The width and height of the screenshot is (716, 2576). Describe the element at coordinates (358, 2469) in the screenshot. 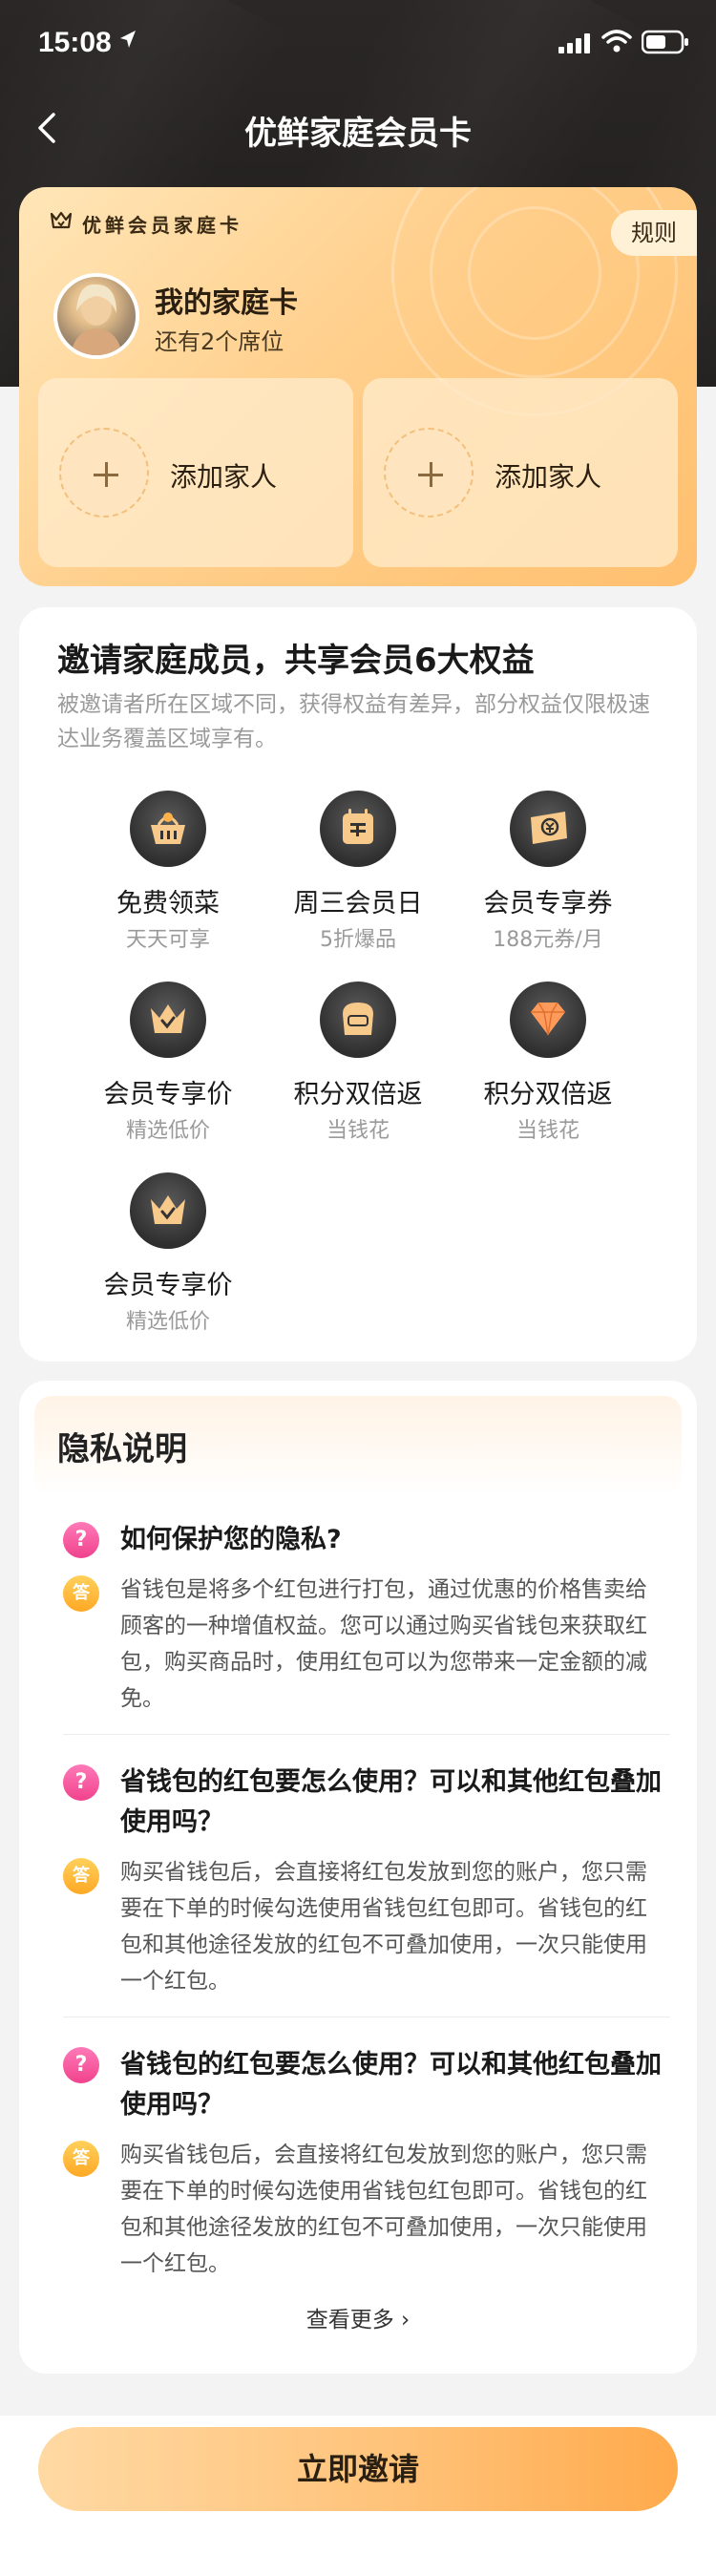

I see `invite-button: 立即邀请` at that location.